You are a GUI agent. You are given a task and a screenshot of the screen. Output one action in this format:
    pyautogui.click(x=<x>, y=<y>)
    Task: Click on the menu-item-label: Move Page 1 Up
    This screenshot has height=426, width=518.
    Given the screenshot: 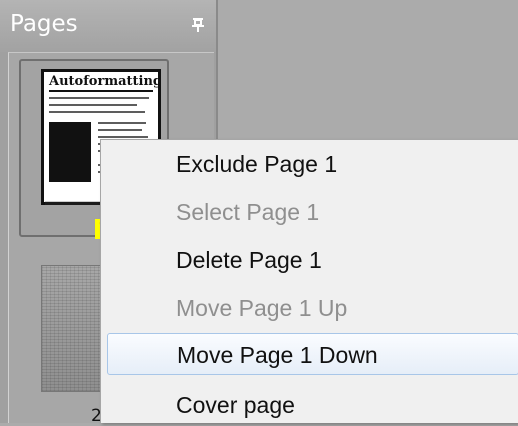 What is the action you would take?
    pyautogui.click(x=262, y=308)
    